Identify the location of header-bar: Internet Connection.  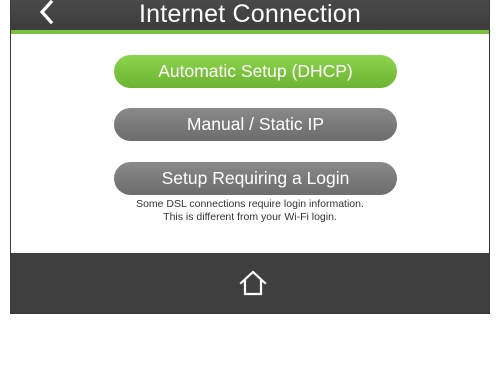
(250, 17).